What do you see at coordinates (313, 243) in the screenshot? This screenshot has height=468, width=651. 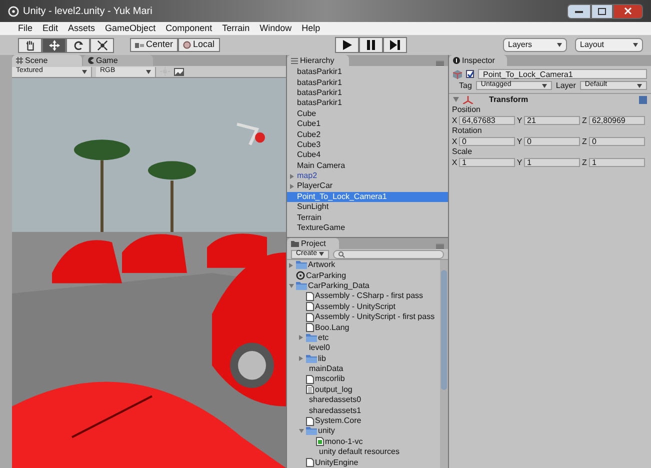 I see `project-tab: Project` at bounding box center [313, 243].